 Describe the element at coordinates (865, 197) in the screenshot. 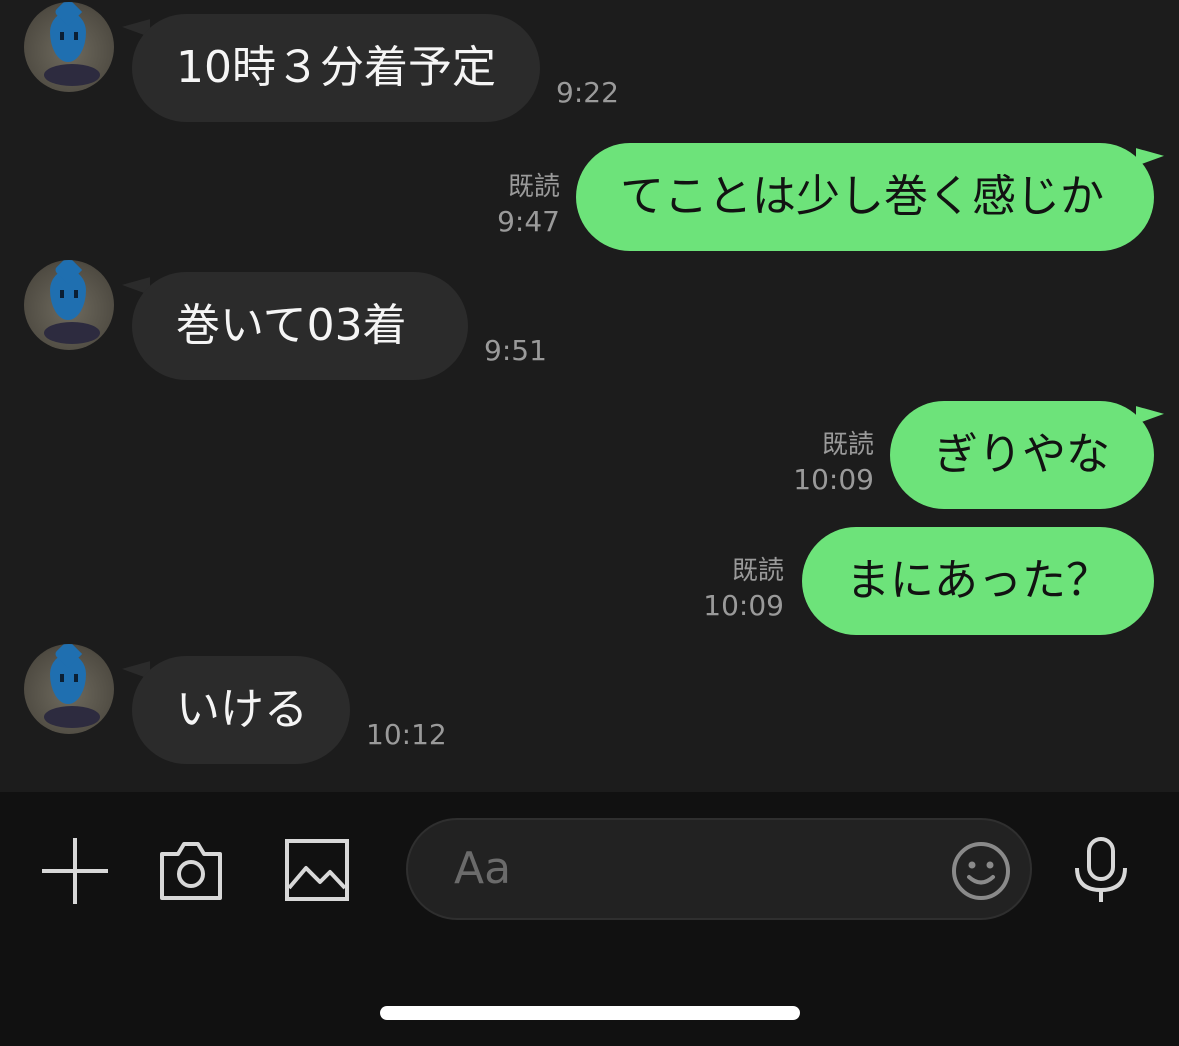

I see `outgoing-message: てことは少し巻く感じか` at that location.